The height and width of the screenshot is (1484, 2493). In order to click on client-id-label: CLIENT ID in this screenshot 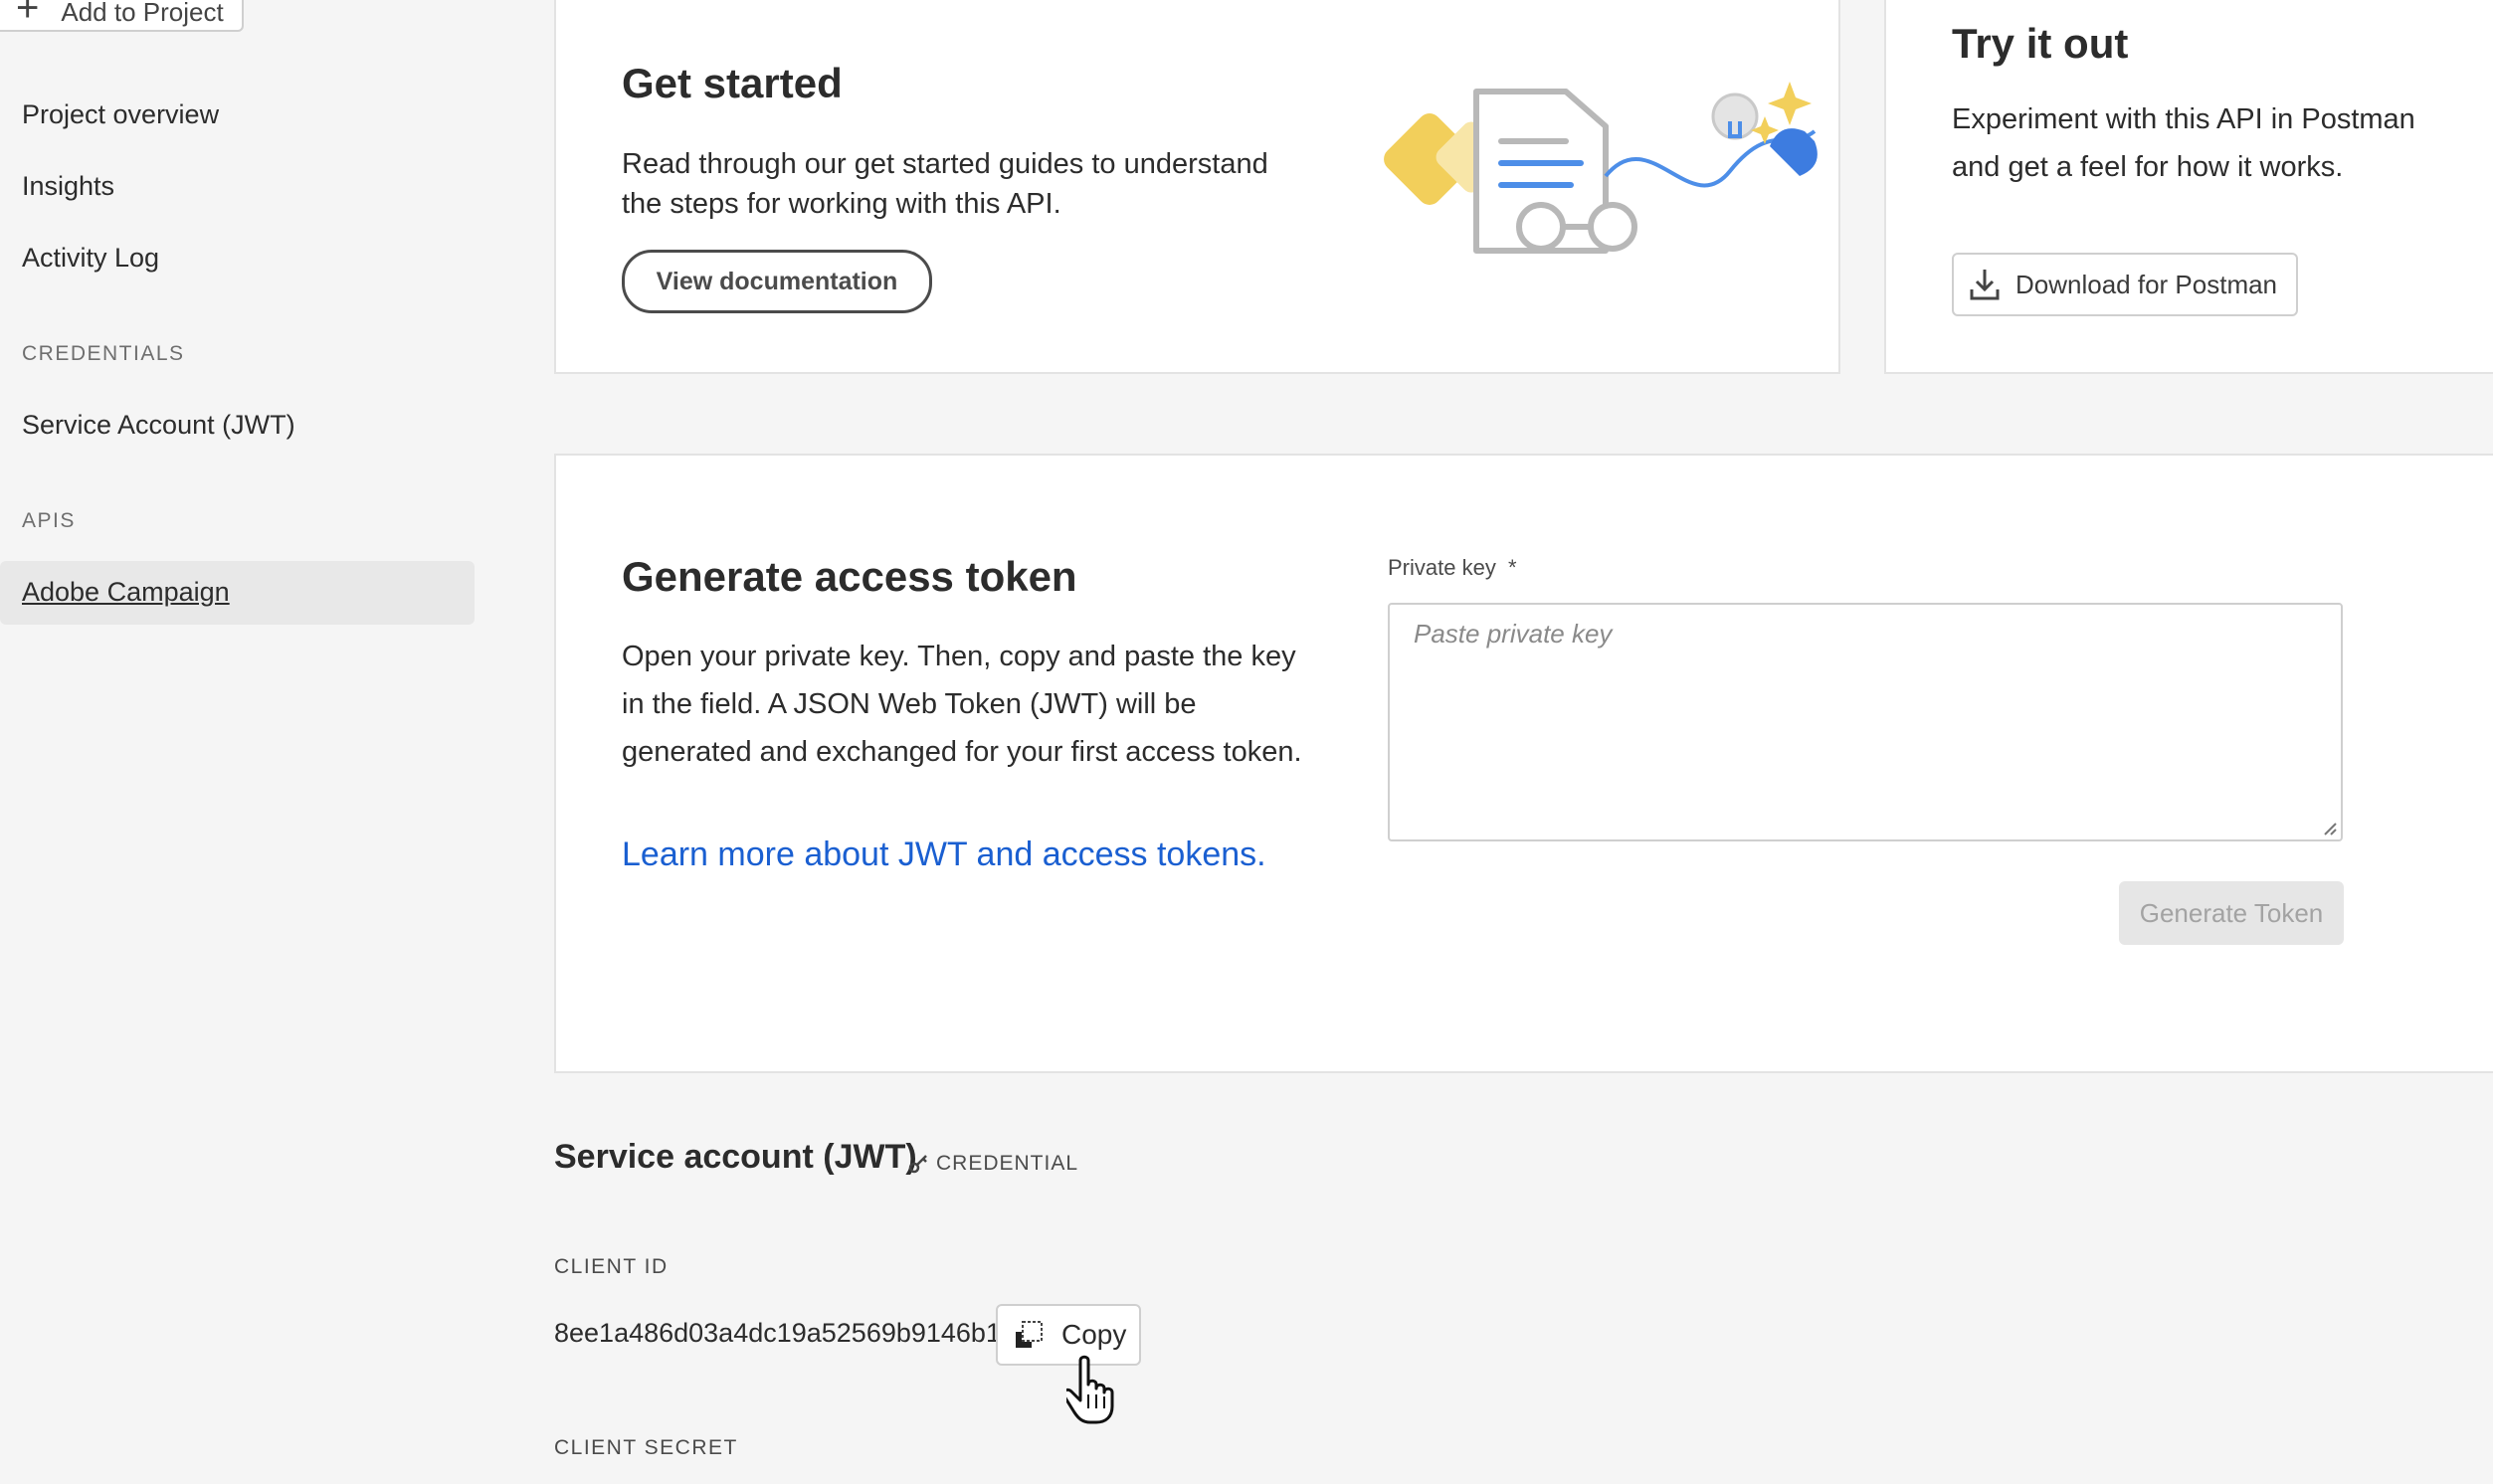, I will do `click(611, 1266)`.